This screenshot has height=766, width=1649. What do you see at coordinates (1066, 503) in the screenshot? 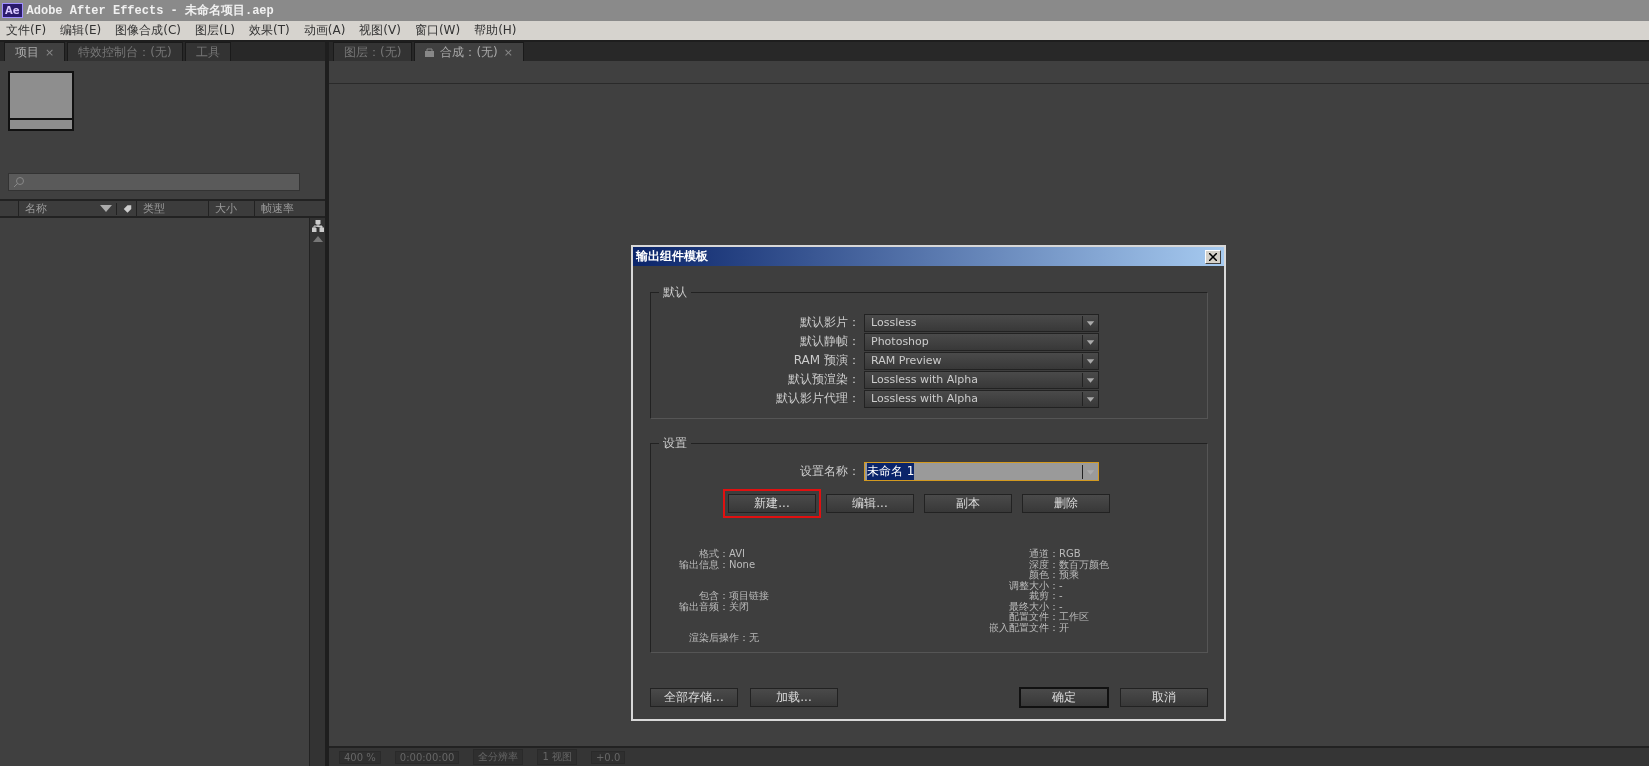
I see `action-button: 删除` at bounding box center [1066, 503].